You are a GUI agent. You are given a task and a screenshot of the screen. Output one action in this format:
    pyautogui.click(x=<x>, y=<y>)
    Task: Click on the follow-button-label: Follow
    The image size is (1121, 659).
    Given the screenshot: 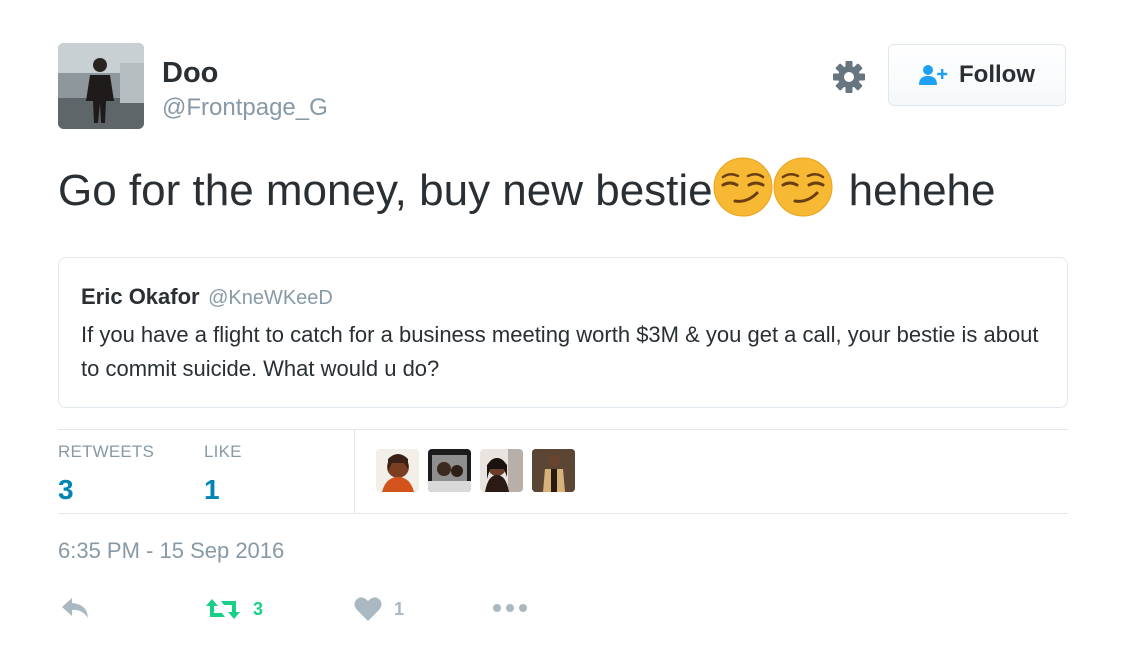 What is the action you would take?
    pyautogui.click(x=997, y=74)
    